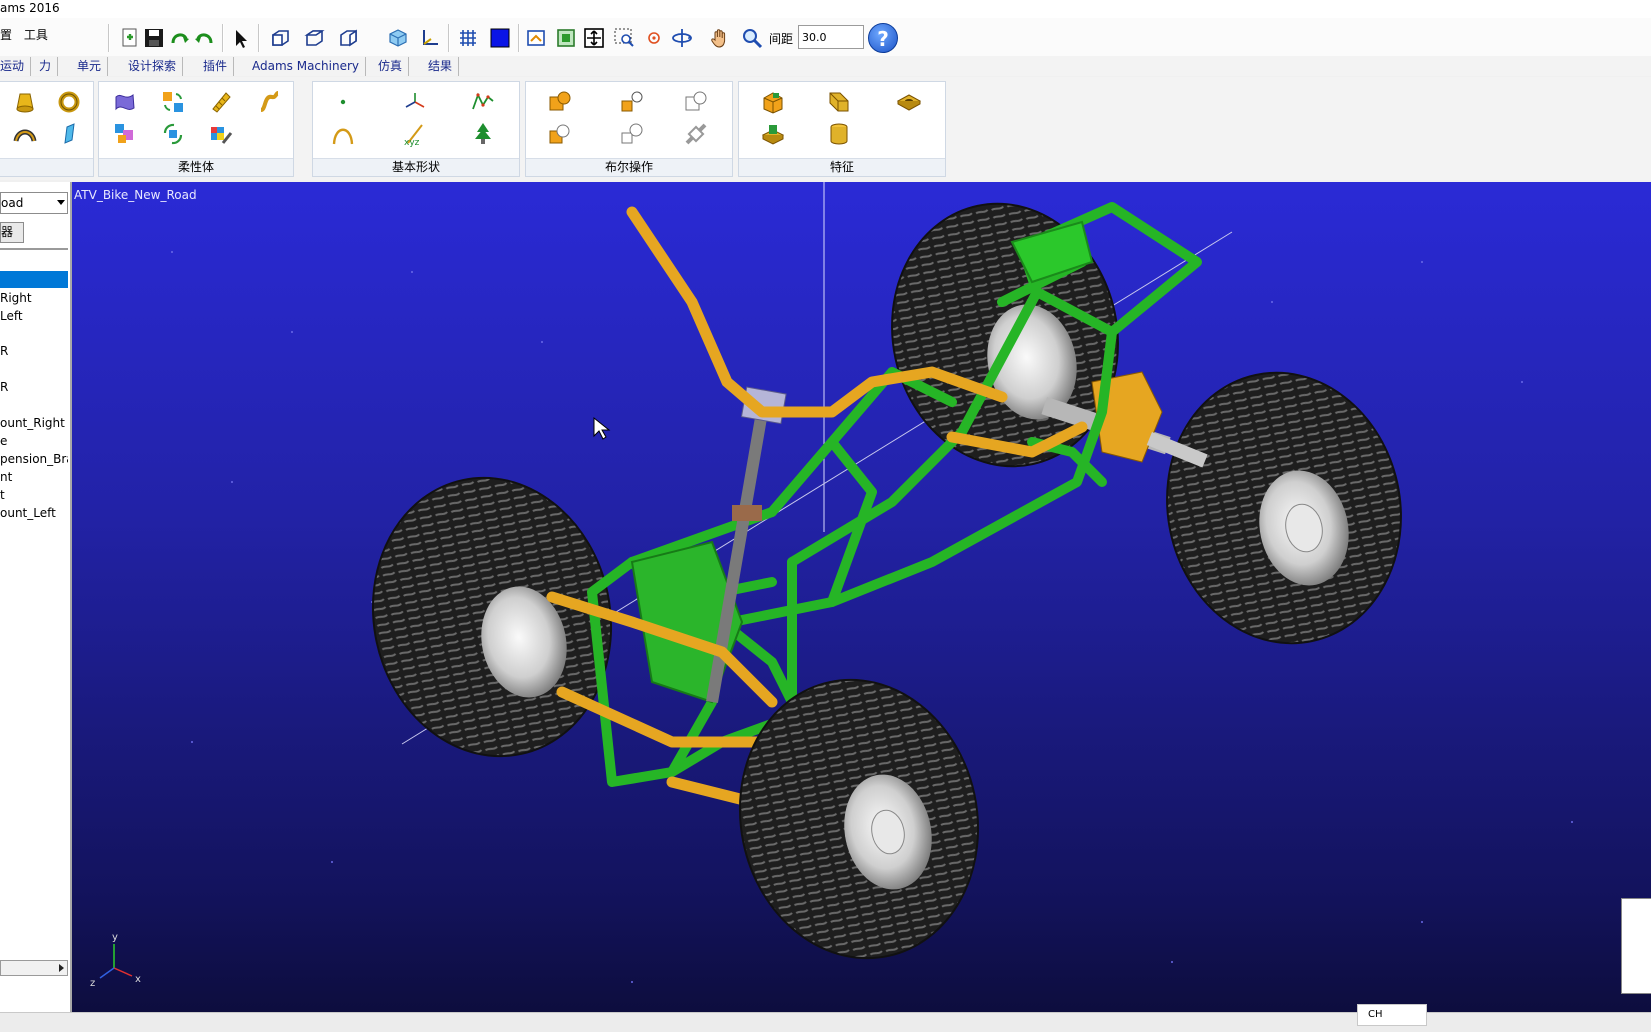  What do you see at coordinates (90, 66) in the screenshot?
I see `tab-elements: 单元` at bounding box center [90, 66].